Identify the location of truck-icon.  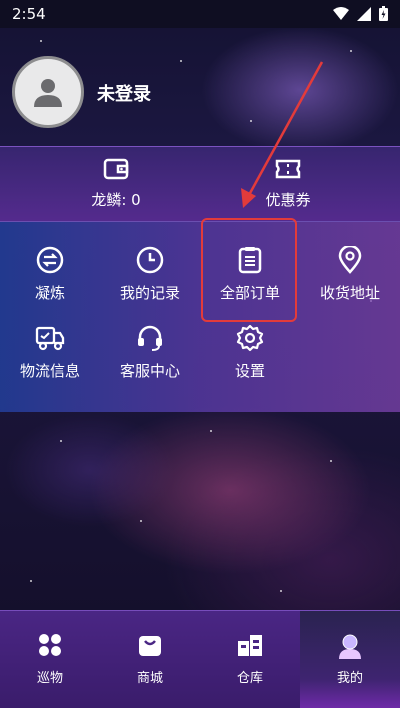
(50, 338).